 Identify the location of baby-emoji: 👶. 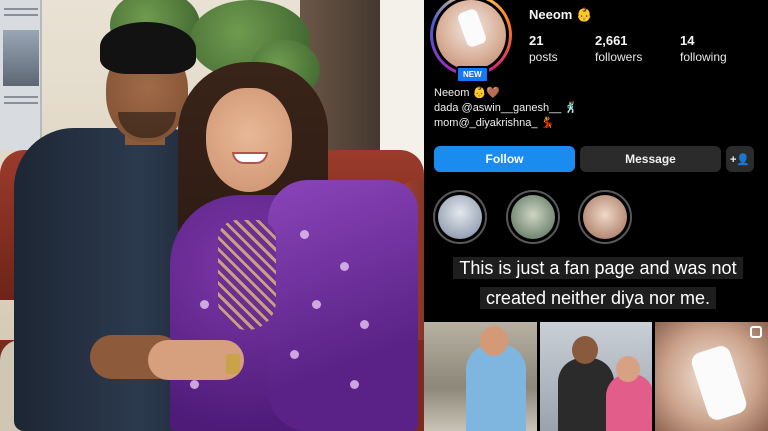
(584, 14).